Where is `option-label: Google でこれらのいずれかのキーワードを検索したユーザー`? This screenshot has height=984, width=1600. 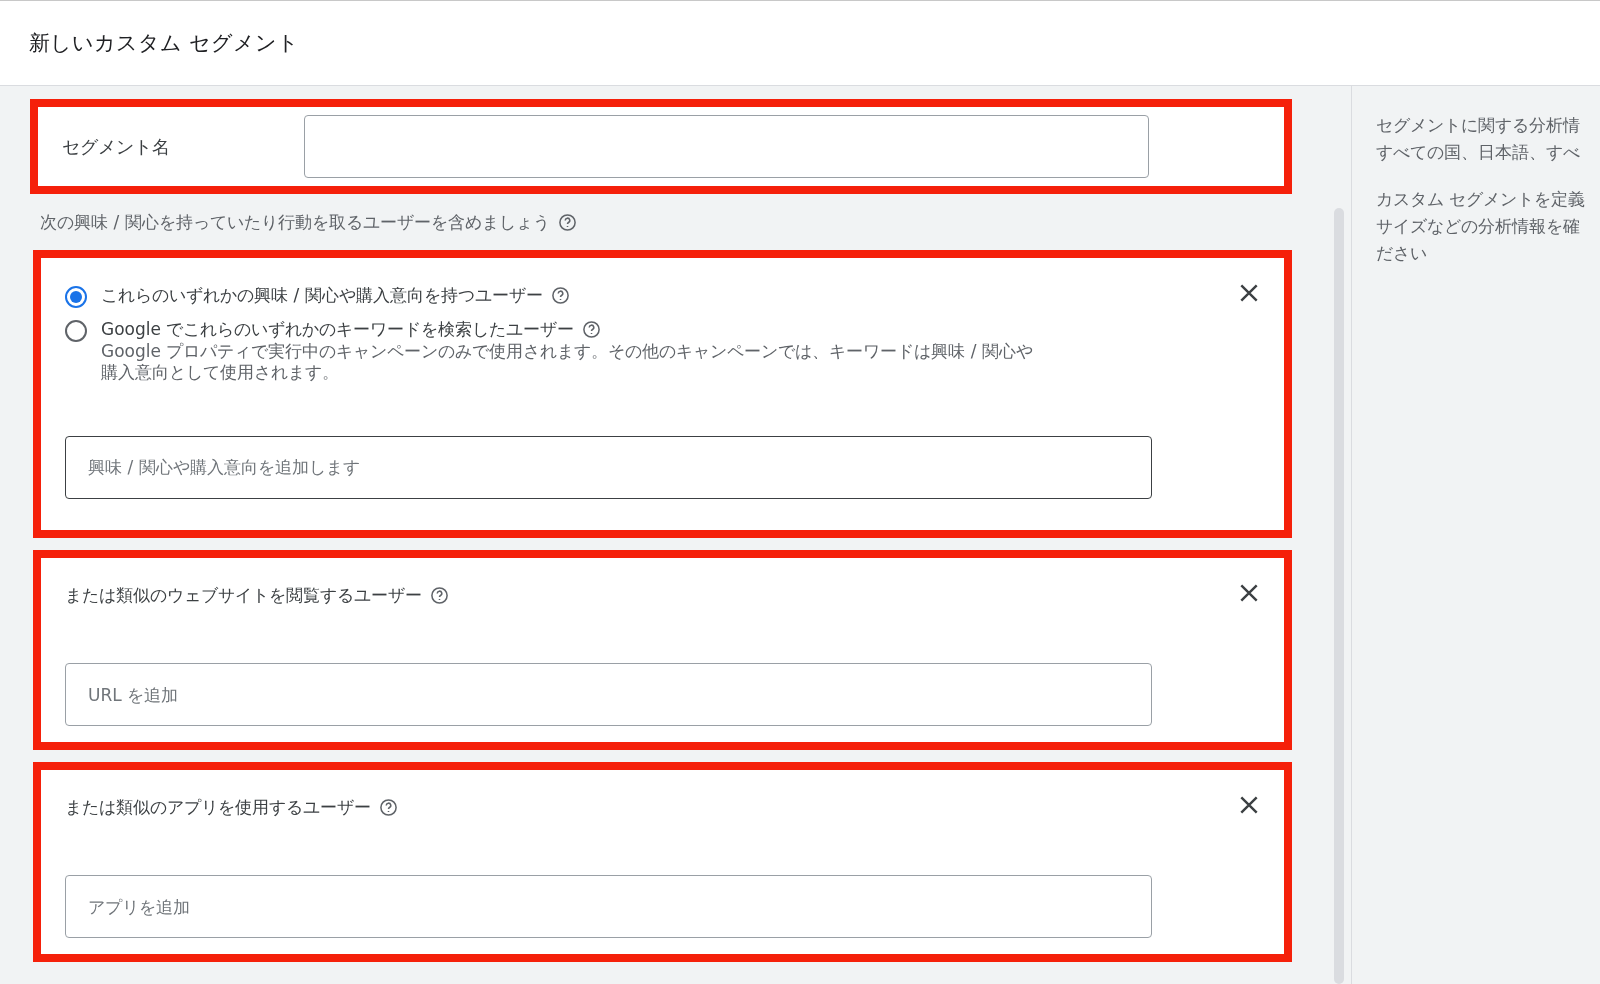
option-label: Google でこれらのいずれかのキーワードを検索したユーザー is located at coordinates (338, 329).